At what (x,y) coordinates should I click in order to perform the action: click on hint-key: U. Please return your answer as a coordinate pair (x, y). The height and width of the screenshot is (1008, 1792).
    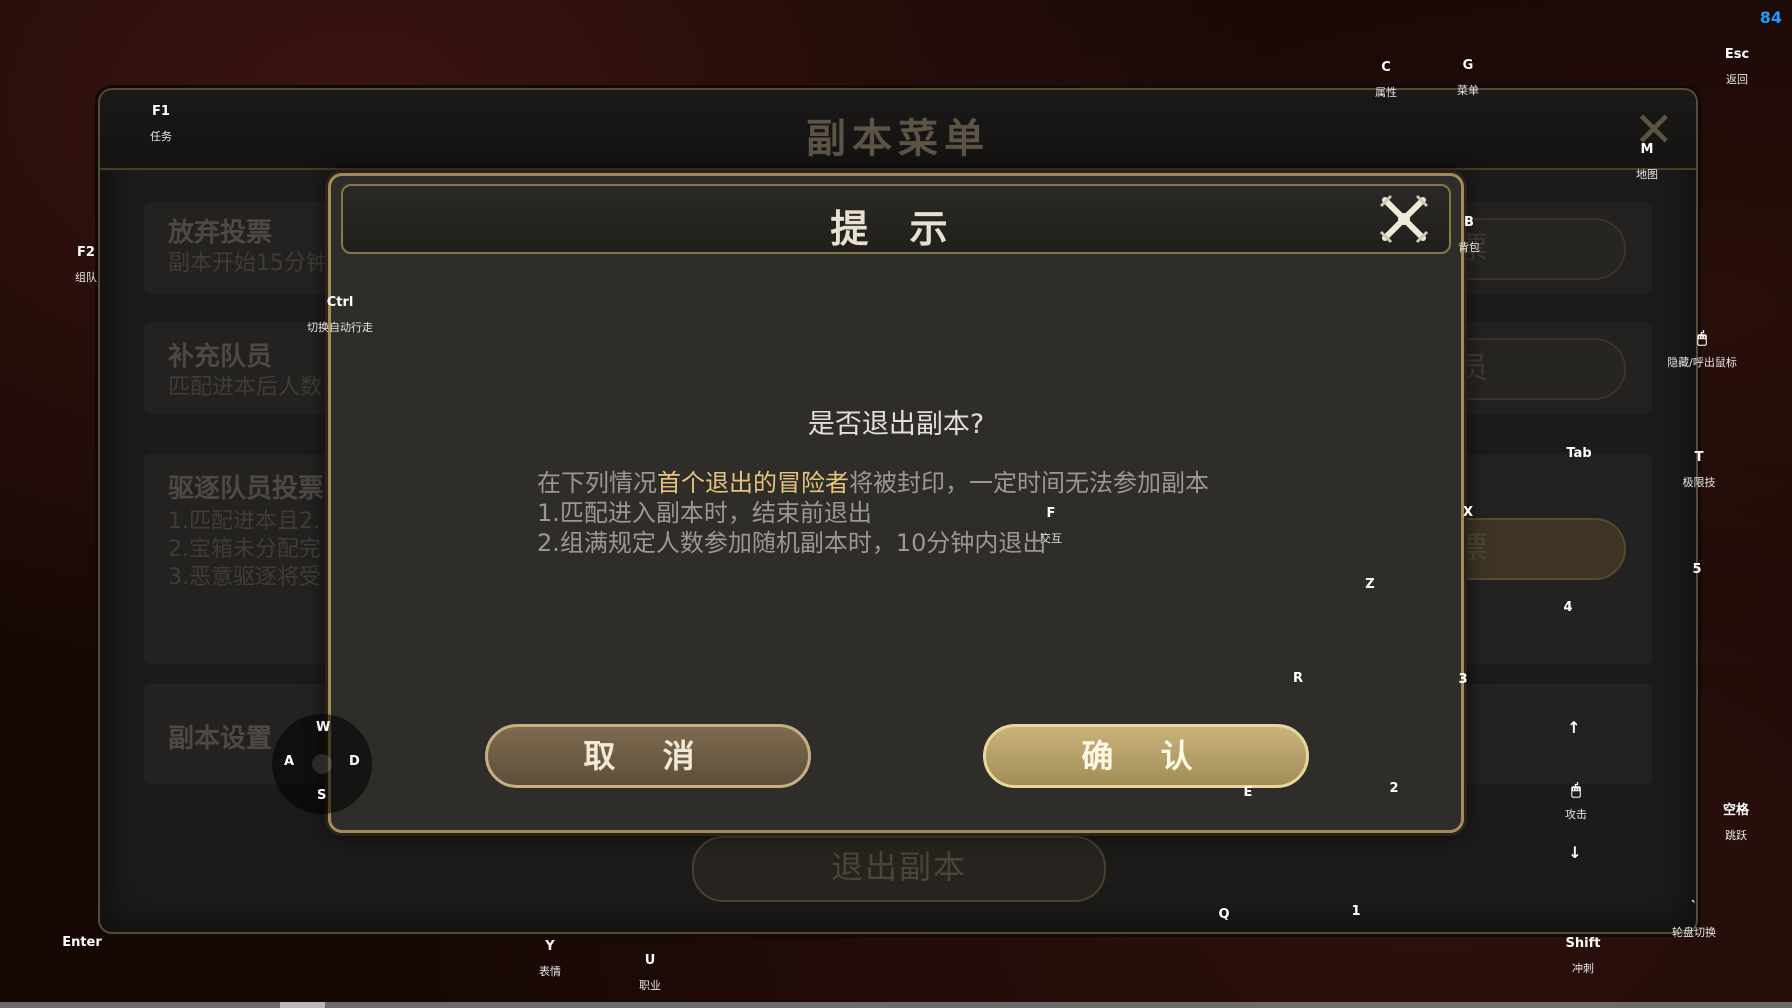
    Looking at the image, I should click on (650, 960).